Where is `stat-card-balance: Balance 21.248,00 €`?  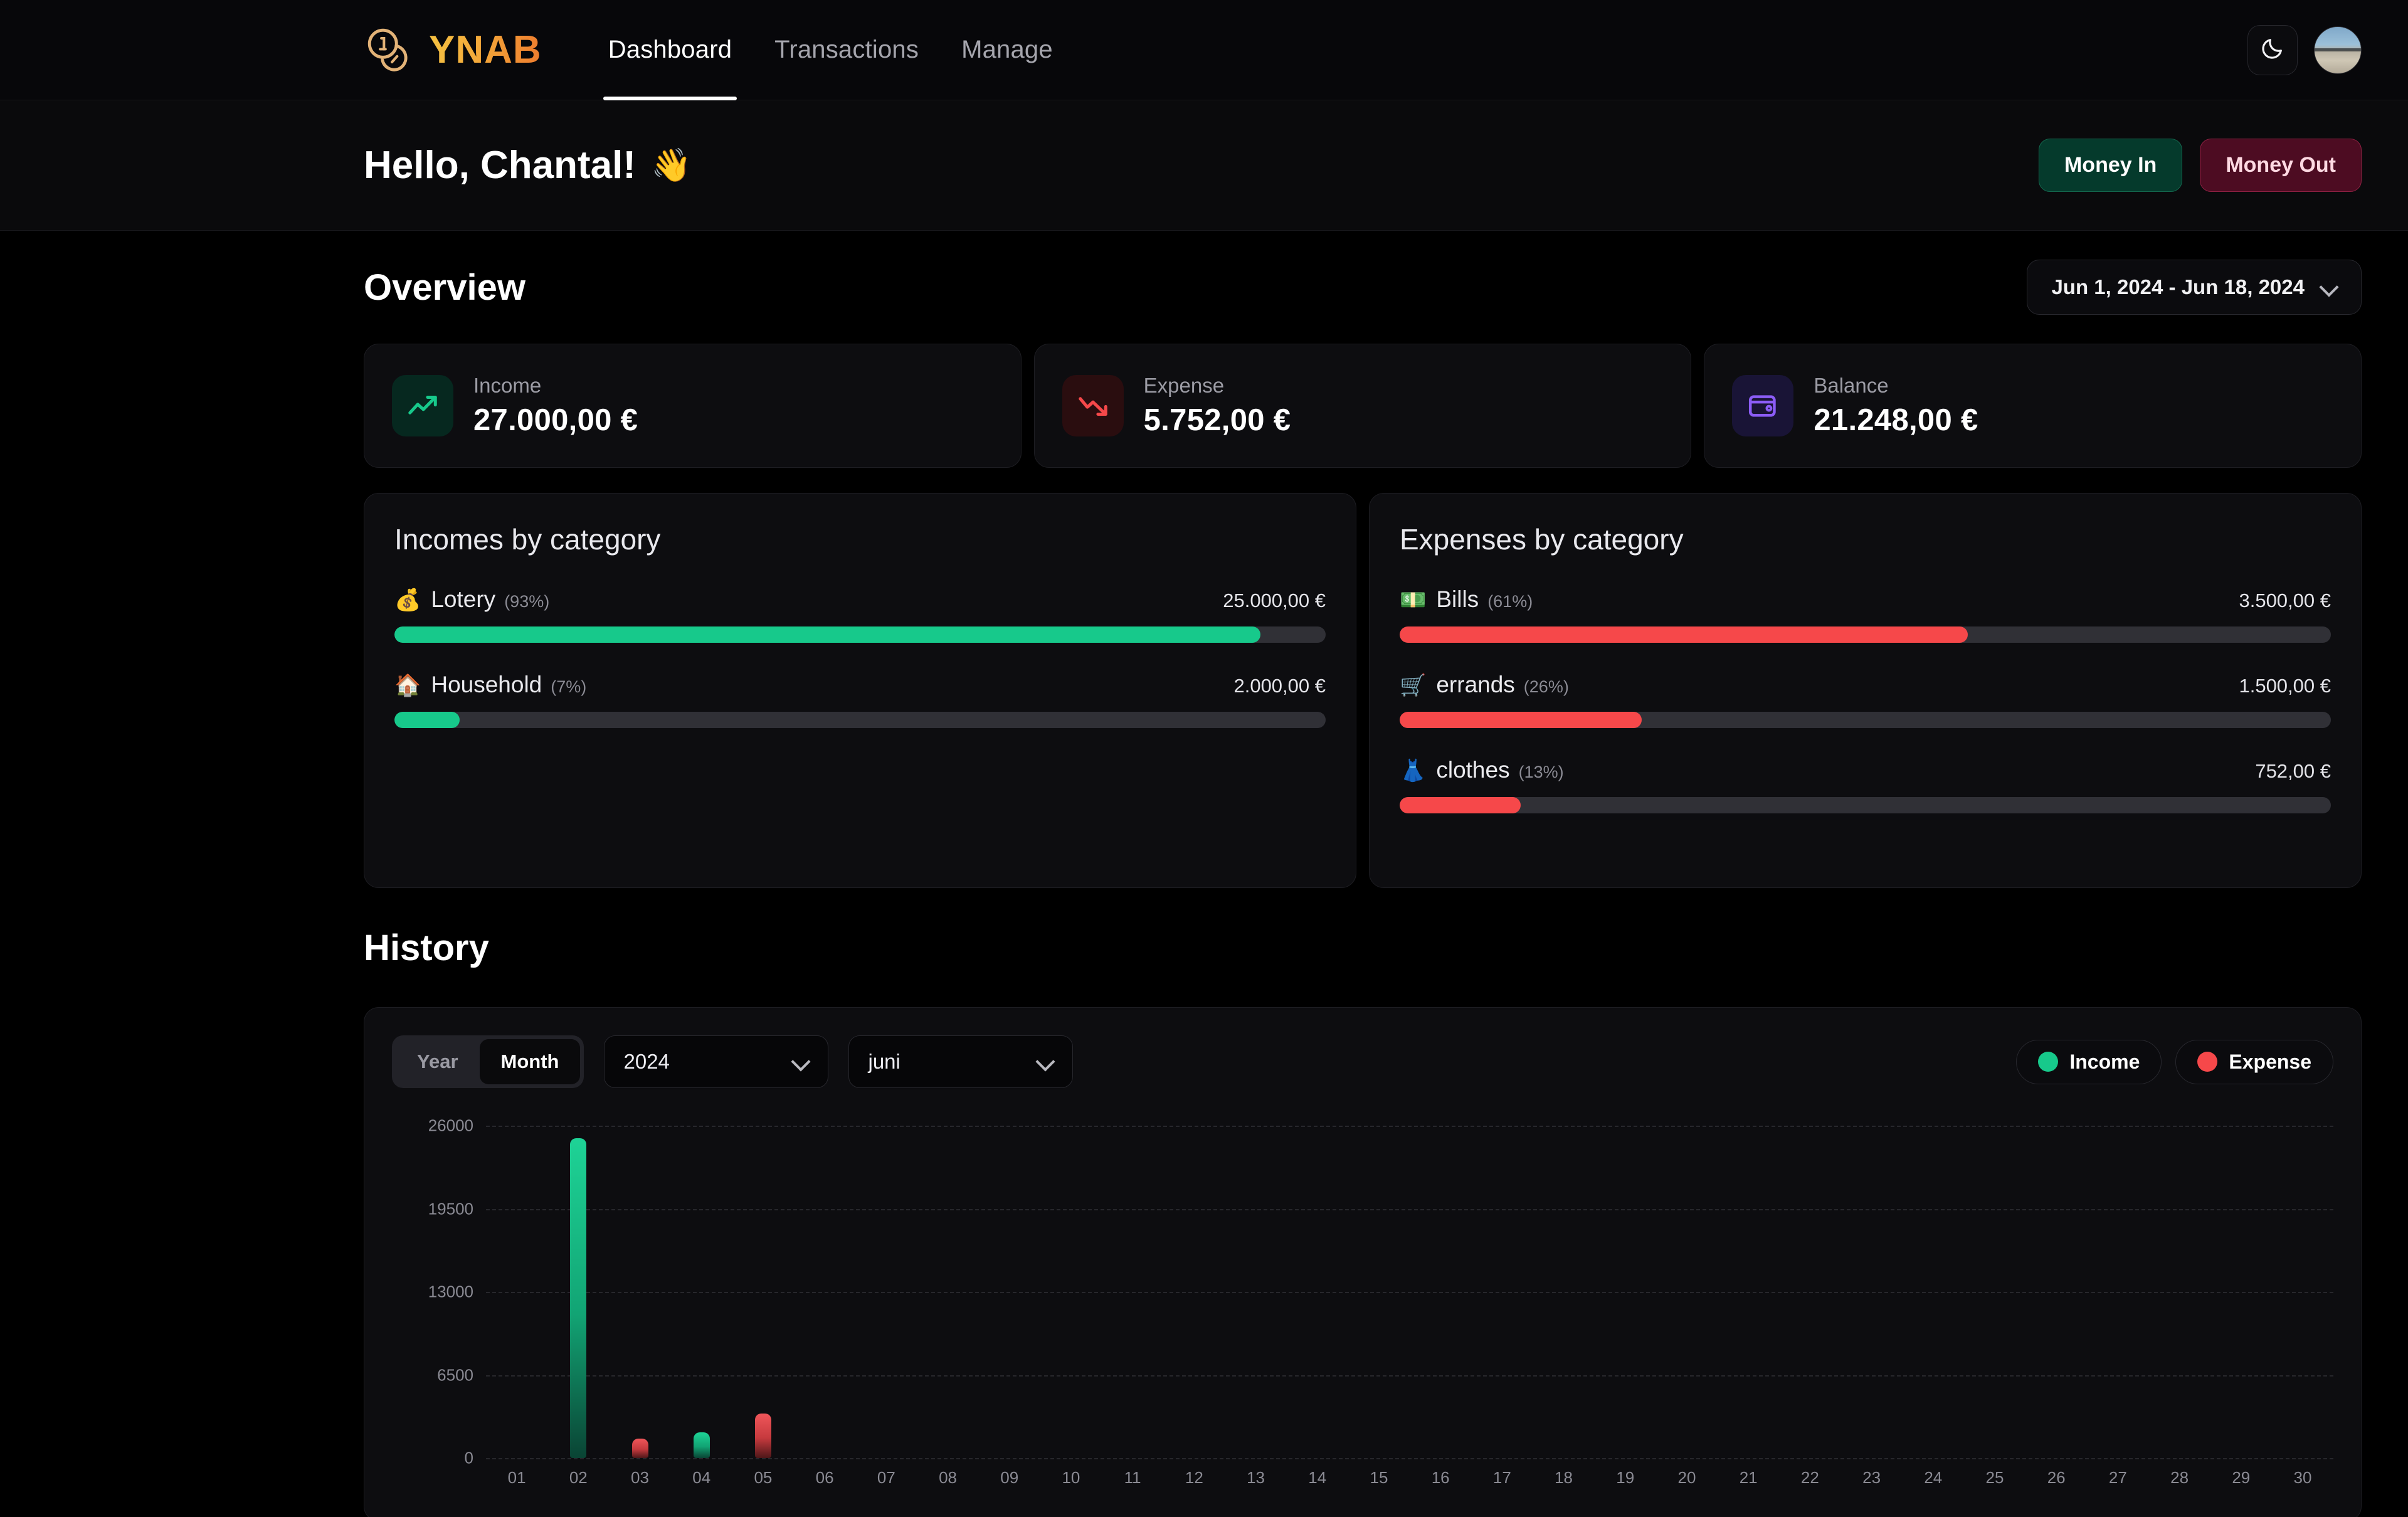
stat-card-balance: Balance 21.248,00 € is located at coordinates (2033, 406).